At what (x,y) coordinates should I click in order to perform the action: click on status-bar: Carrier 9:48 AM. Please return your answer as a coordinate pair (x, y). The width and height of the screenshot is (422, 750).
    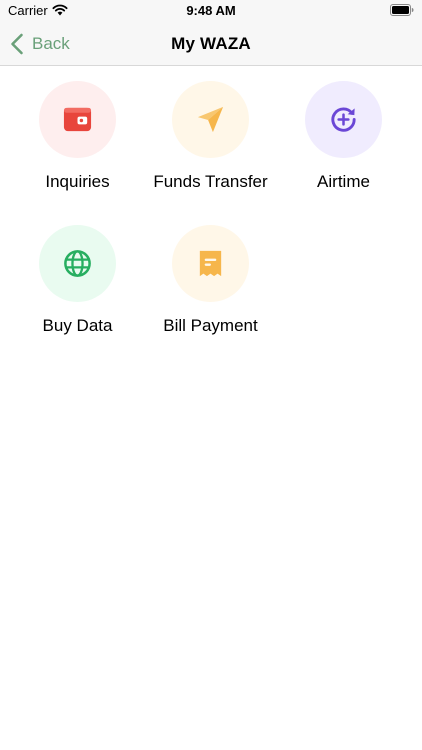
    Looking at the image, I should click on (211, 11).